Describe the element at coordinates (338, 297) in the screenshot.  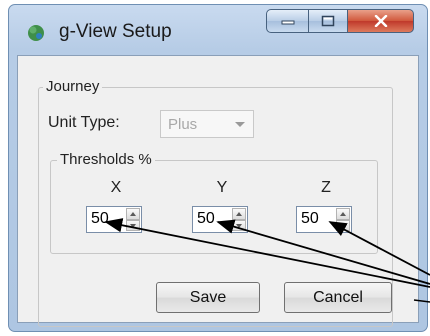
I see `cancel-button: Cancel` at that location.